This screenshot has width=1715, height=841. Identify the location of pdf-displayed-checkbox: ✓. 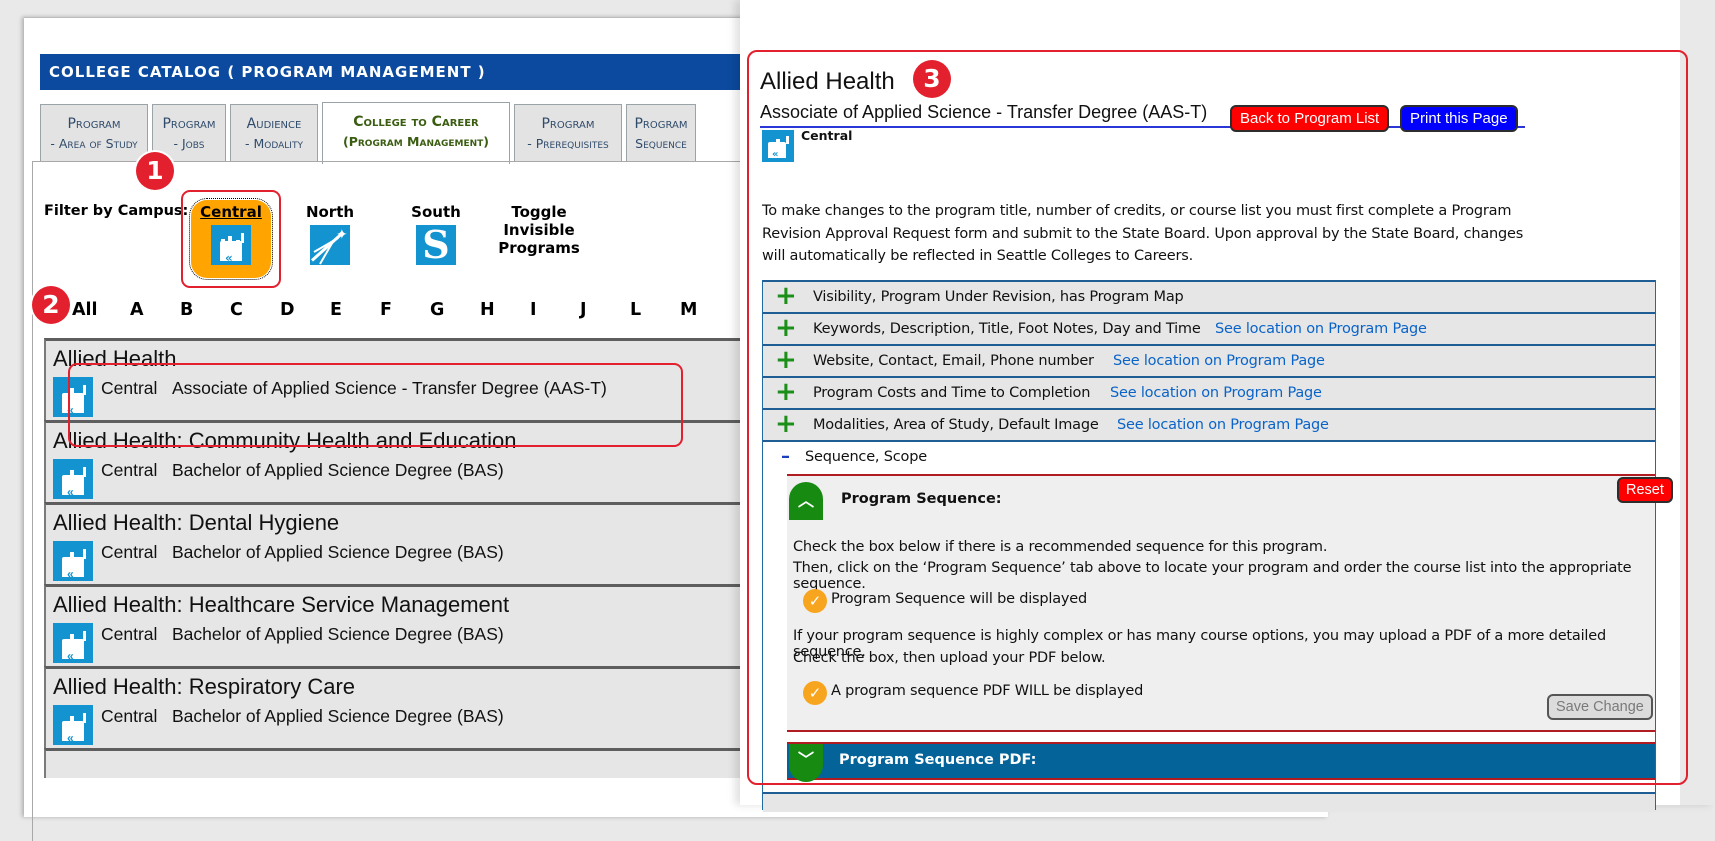
(815, 693).